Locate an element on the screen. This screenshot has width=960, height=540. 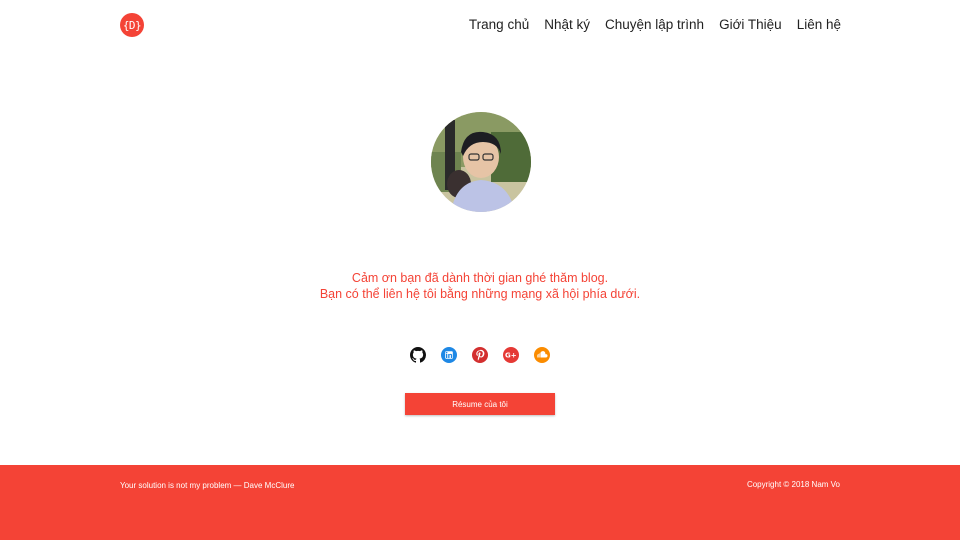
pinterest-icon is located at coordinates (480, 355).